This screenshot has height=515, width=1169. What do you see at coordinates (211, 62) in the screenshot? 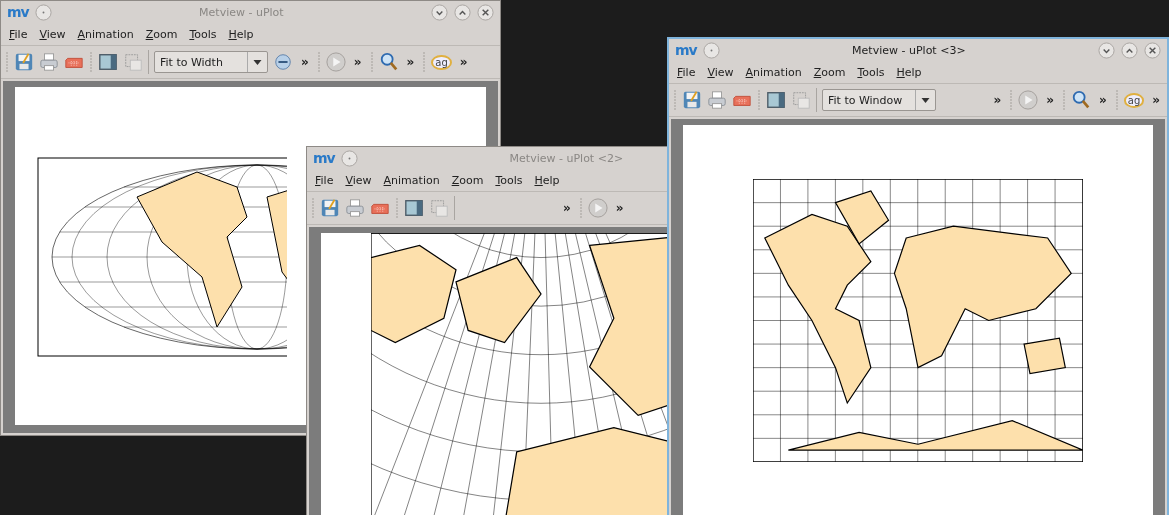
I see `zoom-dropdown: Fit to Width` at bounding box center [211, 62].